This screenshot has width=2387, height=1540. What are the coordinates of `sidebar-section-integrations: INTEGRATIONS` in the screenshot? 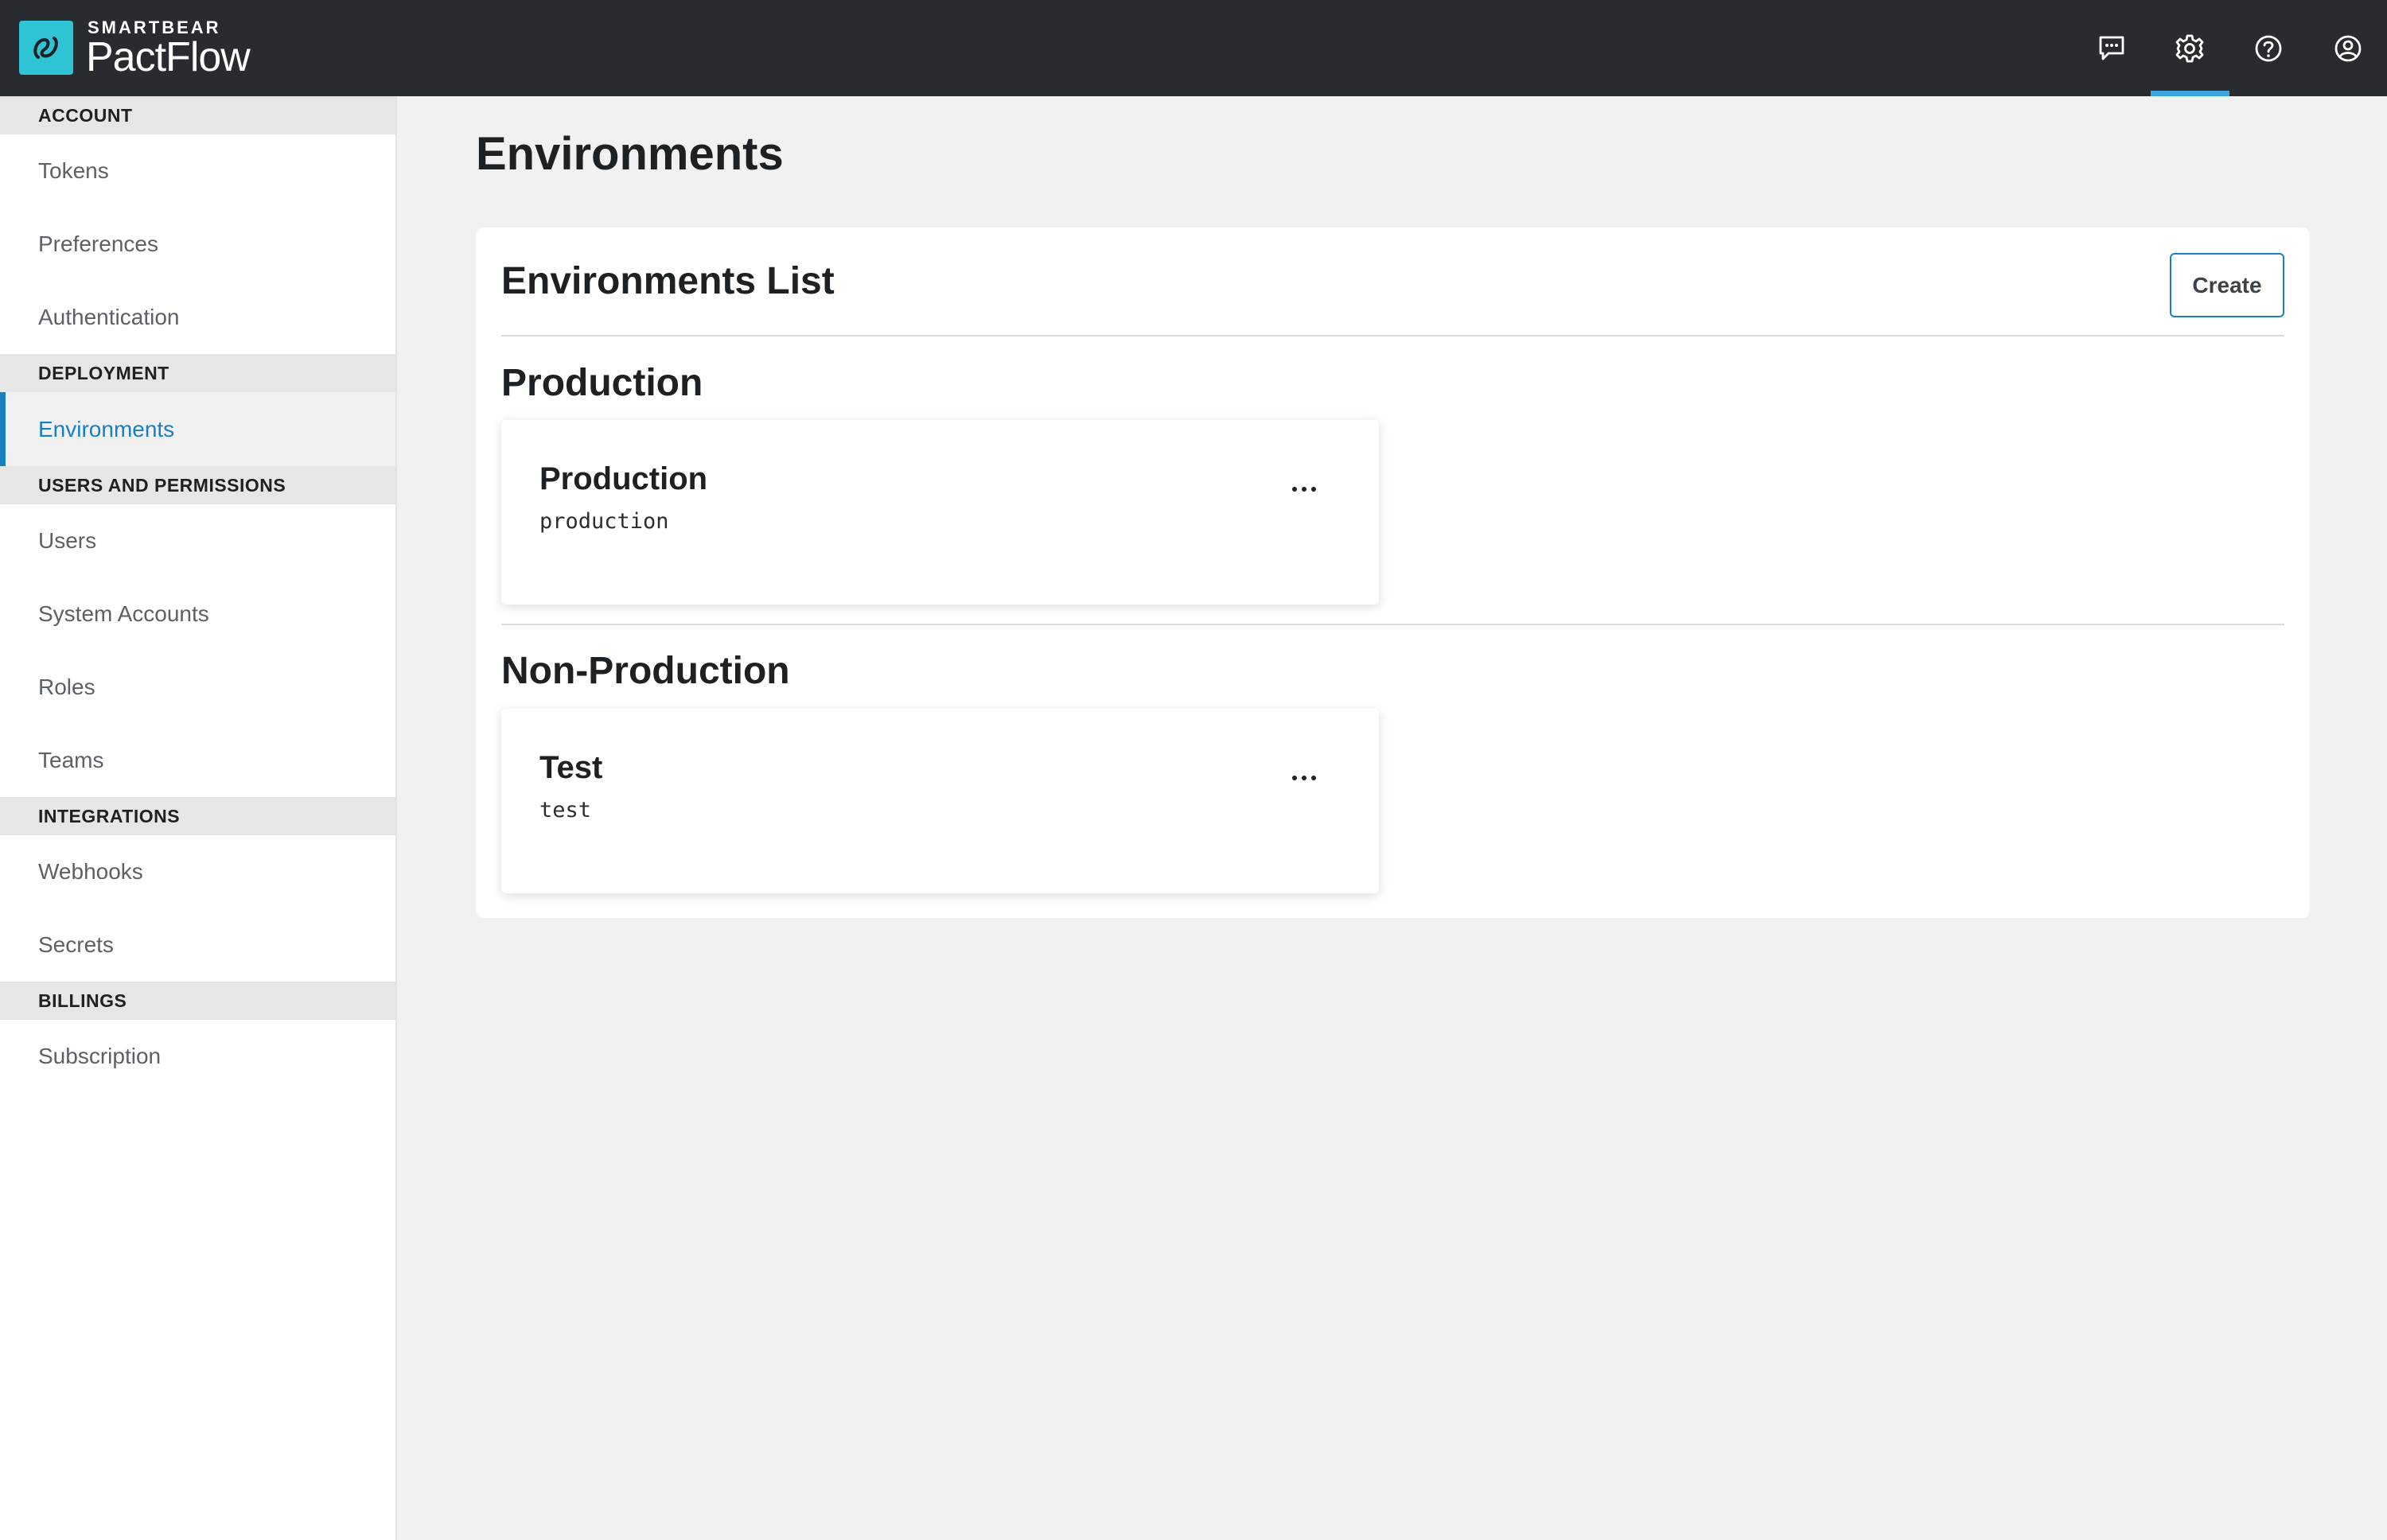 It's located at (197, 816).